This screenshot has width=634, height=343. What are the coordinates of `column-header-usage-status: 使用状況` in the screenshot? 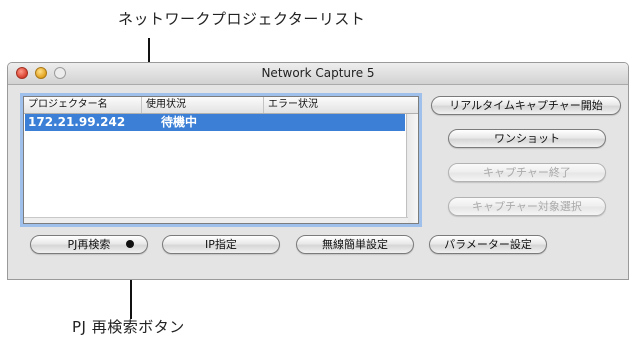 It's located at (203, 105).